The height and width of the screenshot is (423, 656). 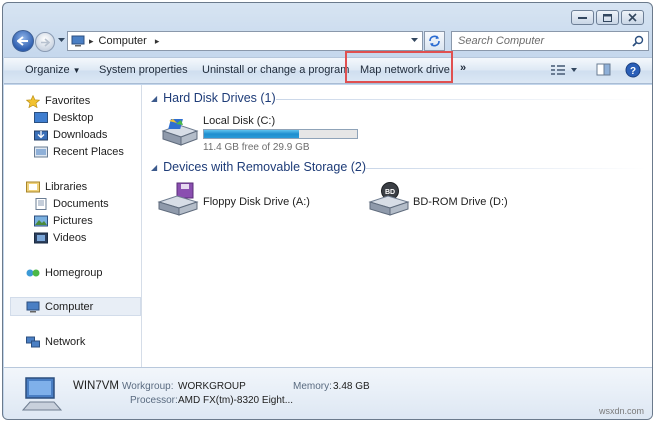 What do you see at coordinates (399, 67) in the screenshot?
I see `annotation-highlight-box` at bounding box center [399, 67].